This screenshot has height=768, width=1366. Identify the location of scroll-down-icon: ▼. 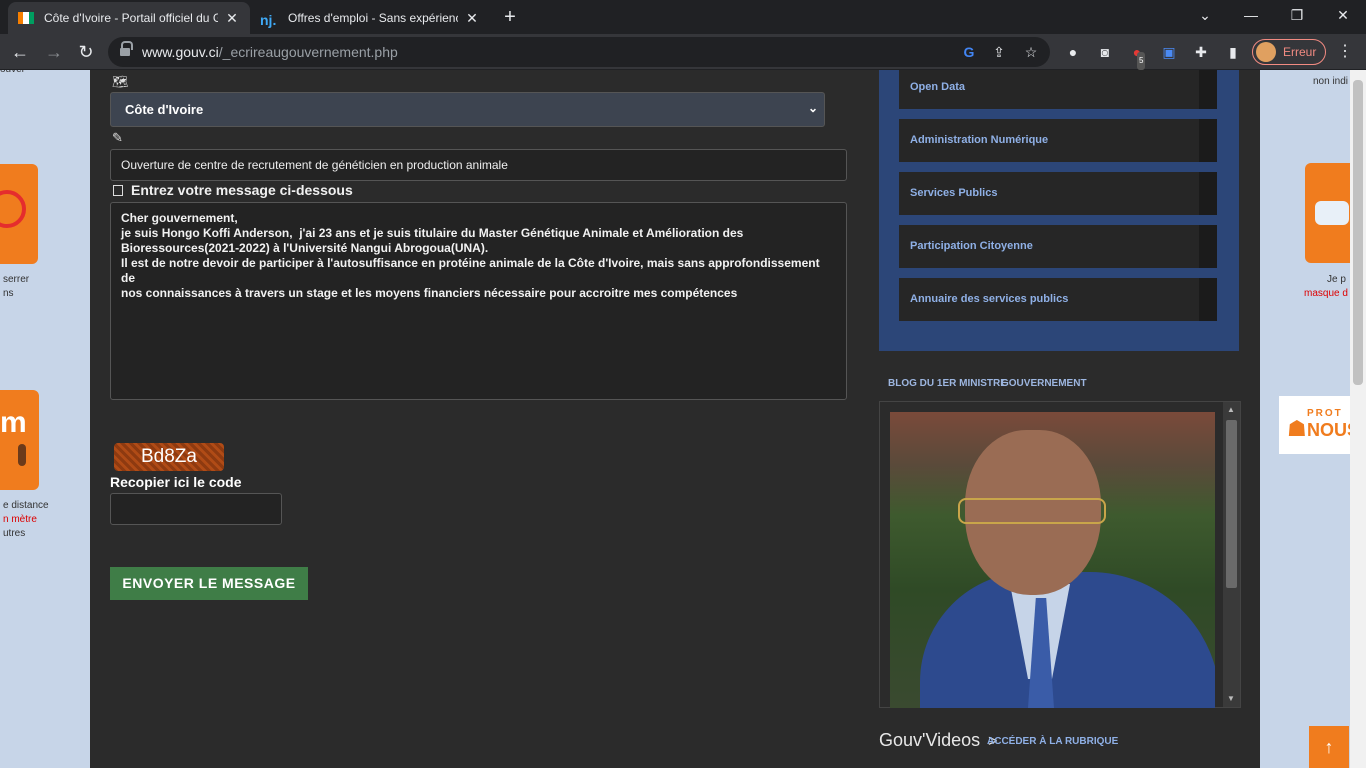
(1231, 698).